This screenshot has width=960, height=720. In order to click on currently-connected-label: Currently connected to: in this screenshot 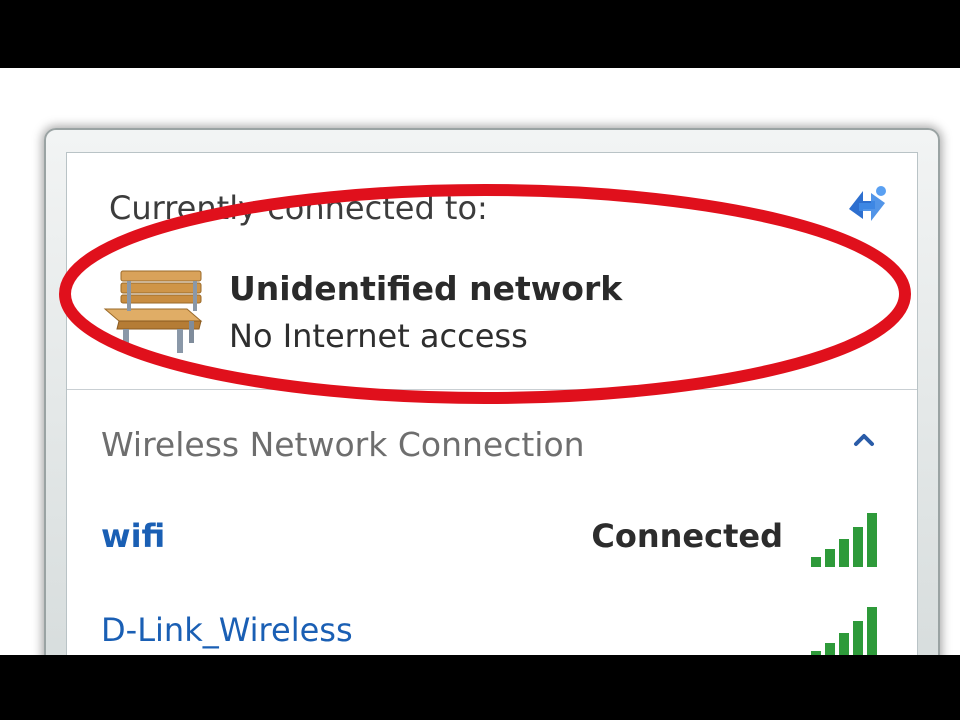, I will do `click(298, 208)`.